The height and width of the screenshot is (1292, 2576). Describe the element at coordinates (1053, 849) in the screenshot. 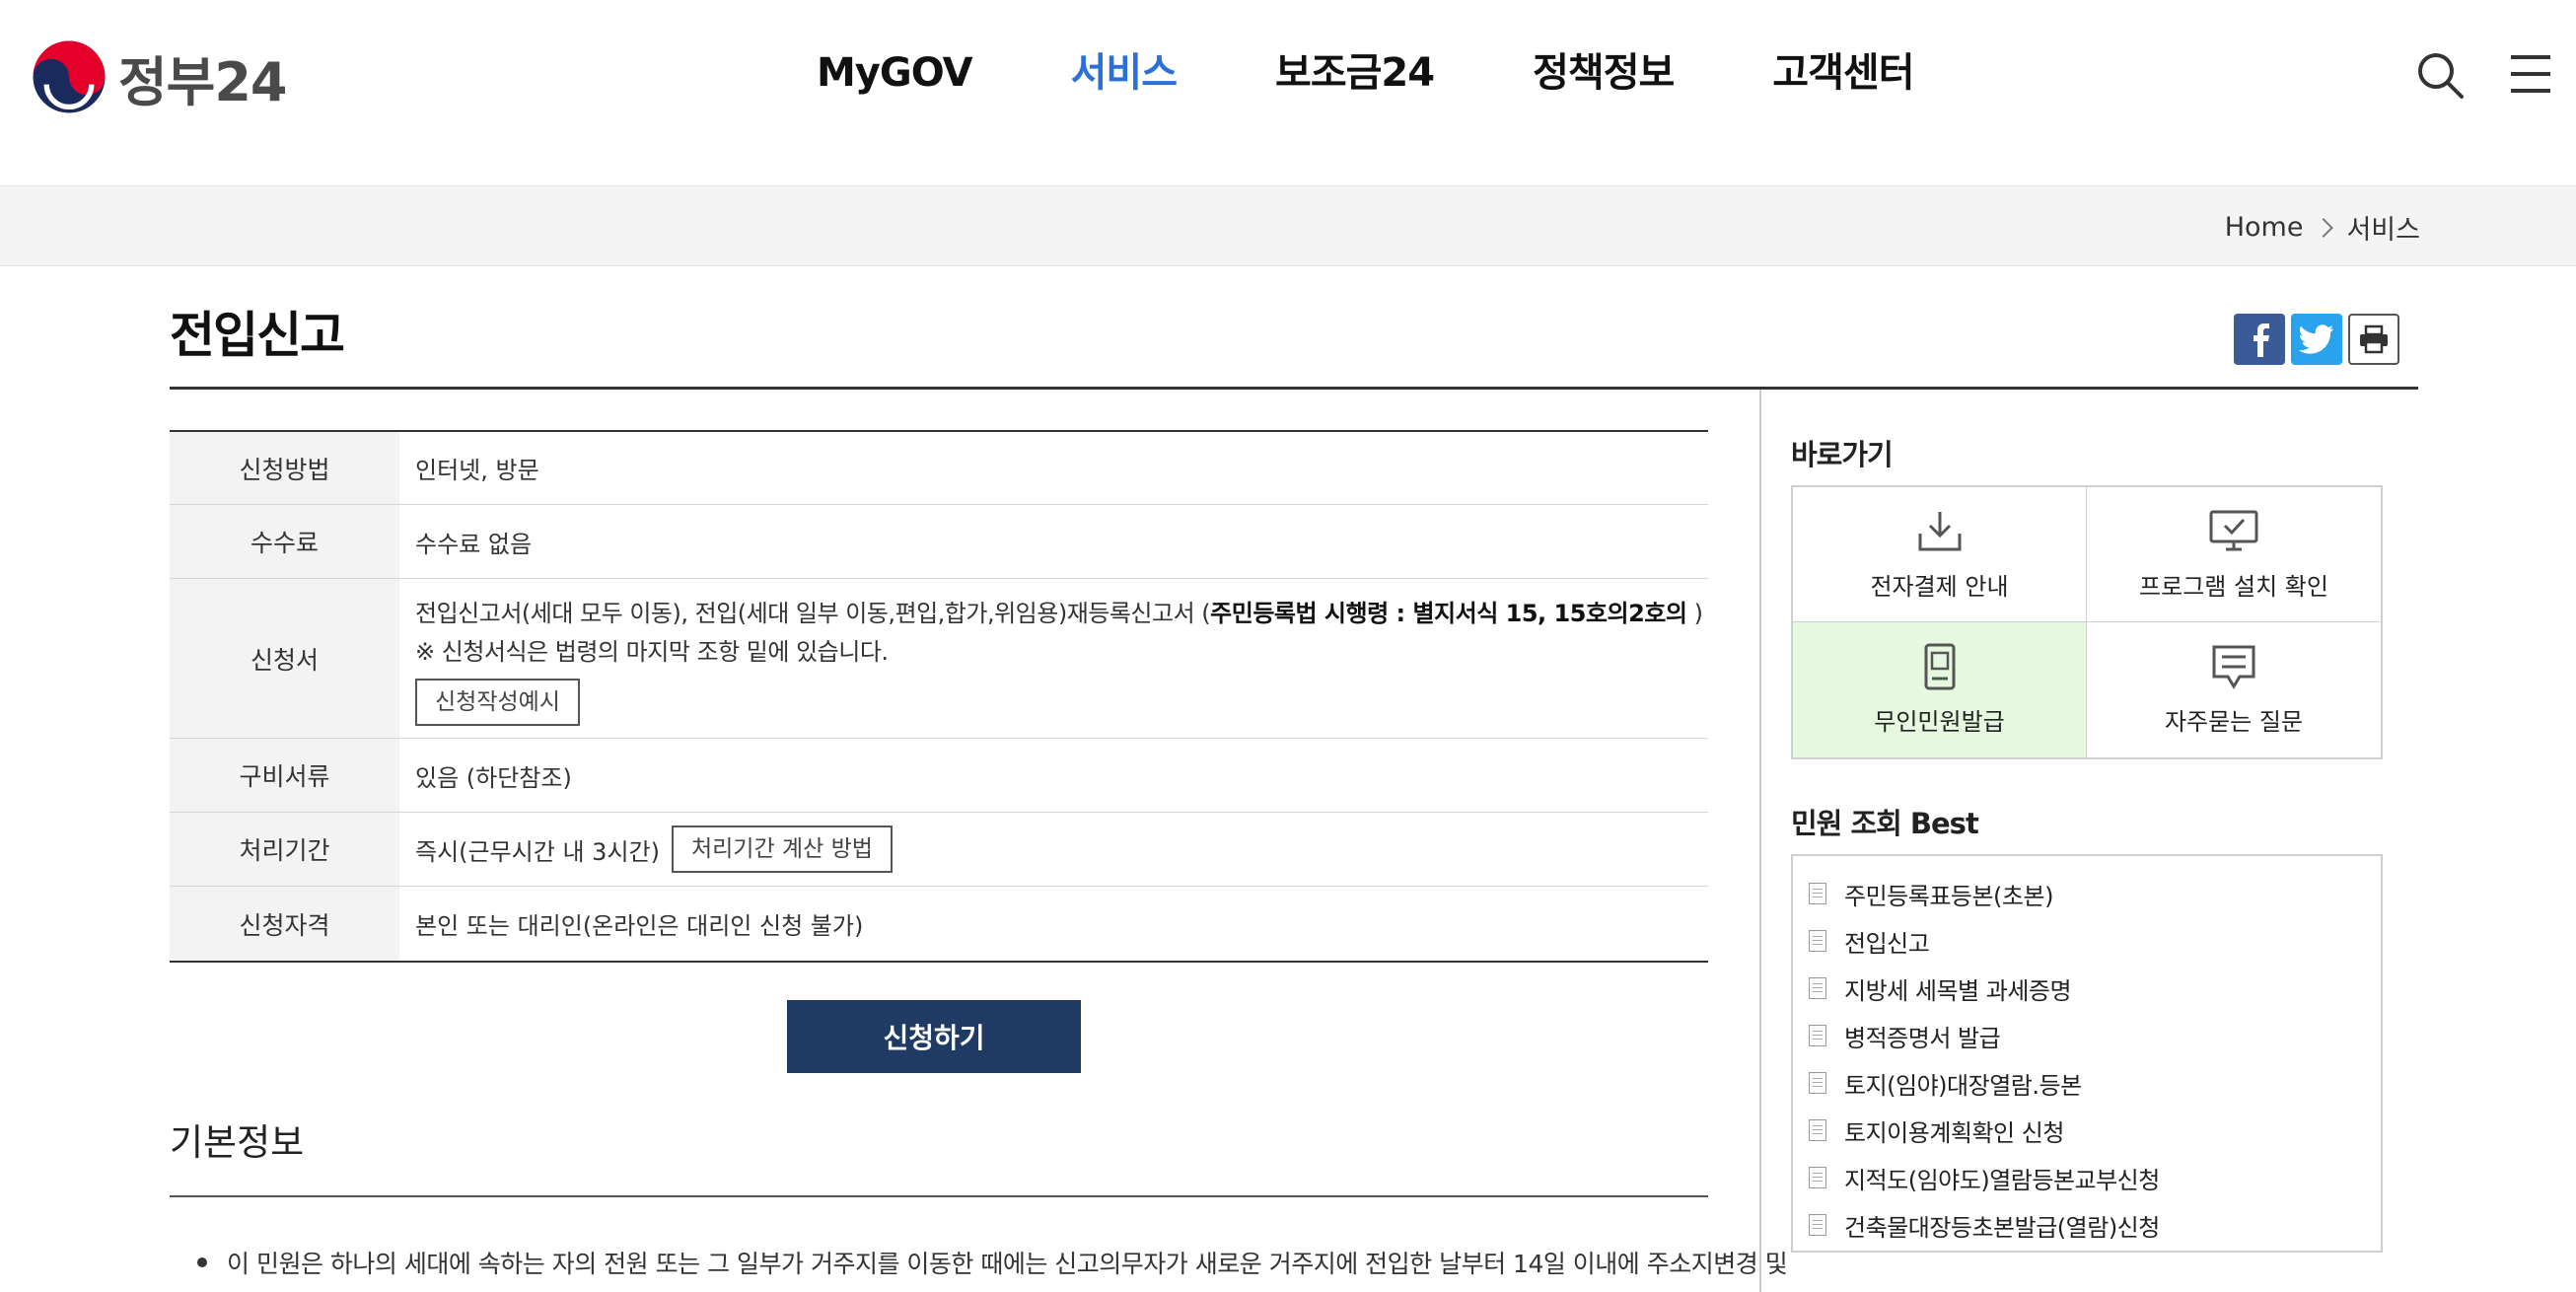

I see `row-value: 즉시(근무시간 내 3시간) 처리기간 계산 방법` at that location.